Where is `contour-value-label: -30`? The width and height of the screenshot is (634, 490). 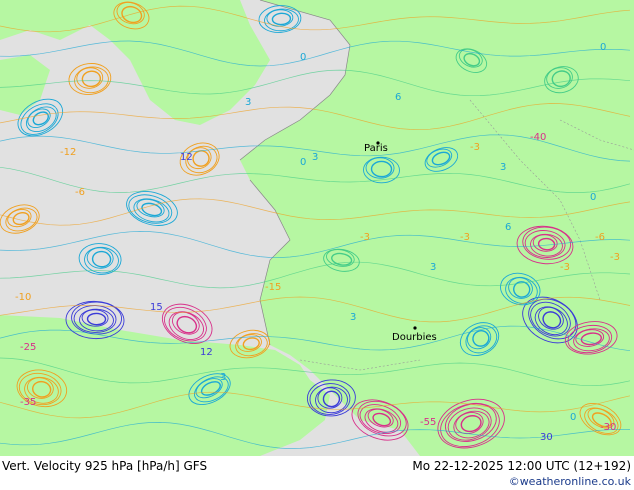 contour-value-label: -30 is located at coordinates (608, 427).